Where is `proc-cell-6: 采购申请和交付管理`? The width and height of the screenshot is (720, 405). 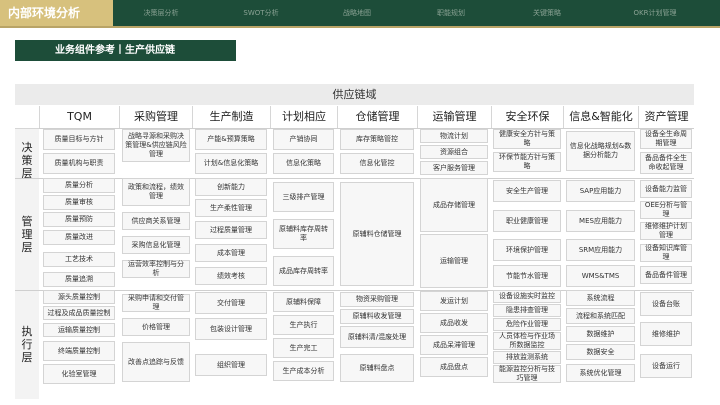 proc-cell-6: 采购申请和交付管理 is located at coordinates (156, 303).